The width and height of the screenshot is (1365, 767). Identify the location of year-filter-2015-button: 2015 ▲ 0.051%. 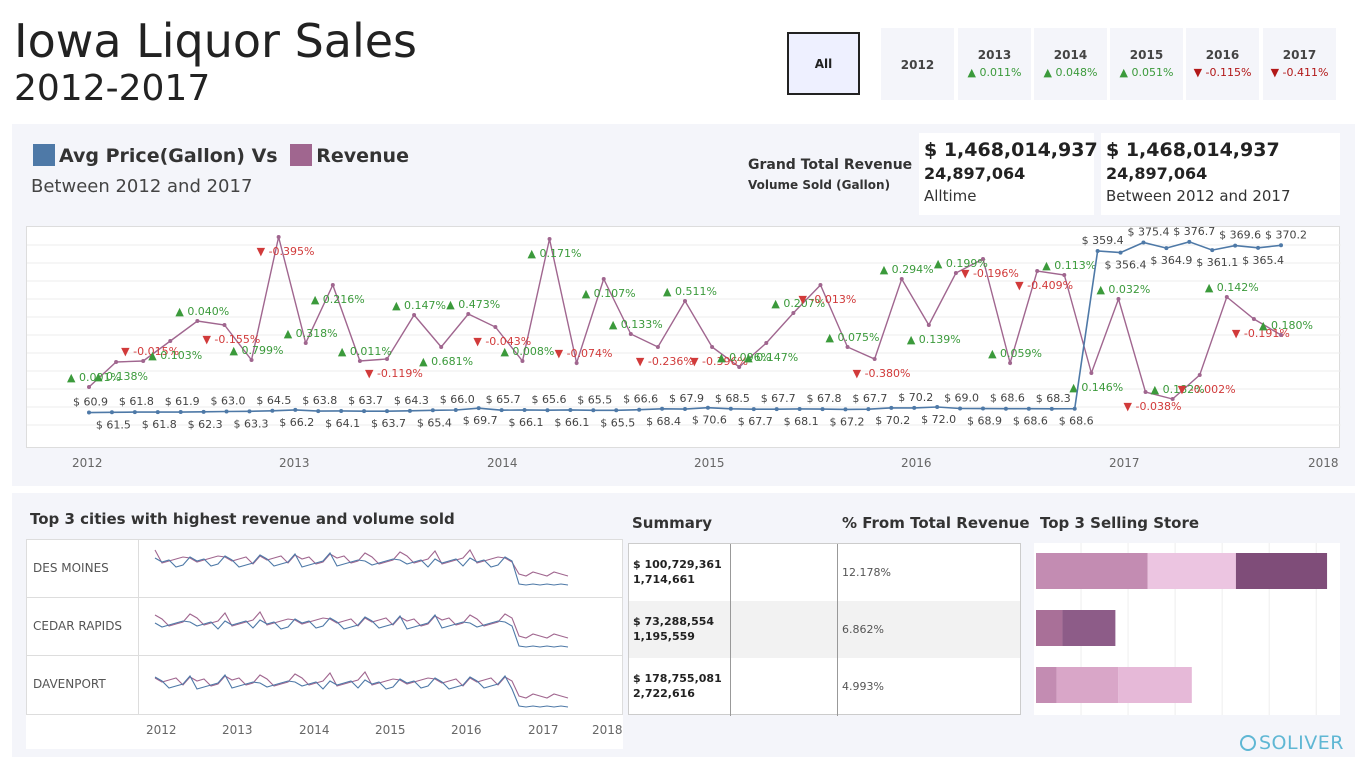
(1146, 64).